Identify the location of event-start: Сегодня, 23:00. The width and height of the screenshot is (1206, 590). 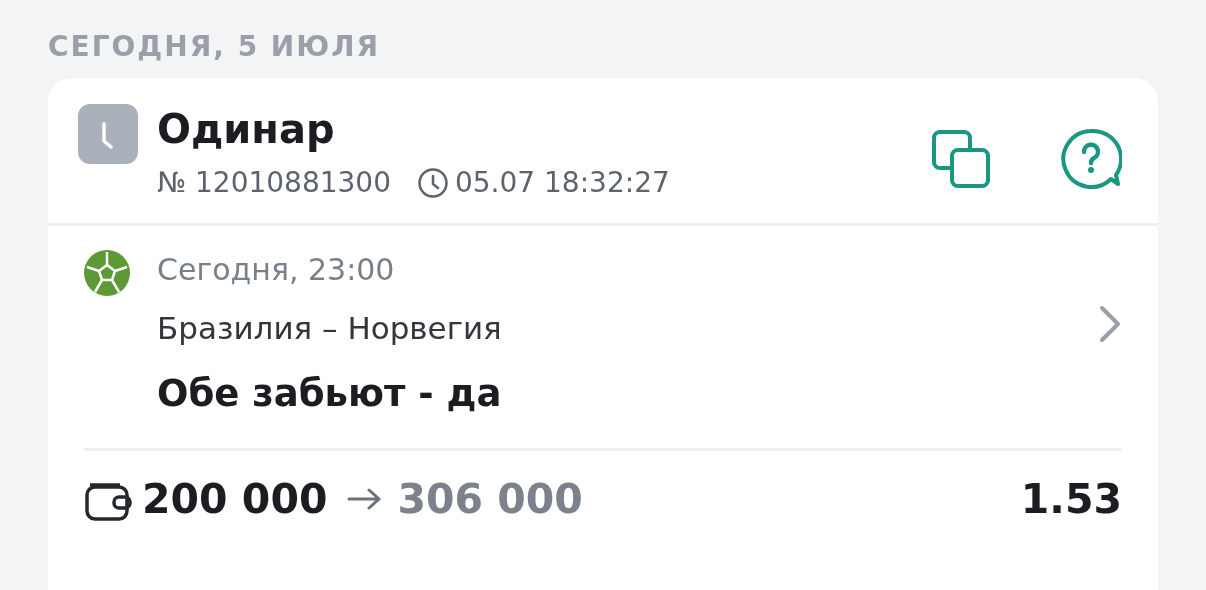
(276, 270).